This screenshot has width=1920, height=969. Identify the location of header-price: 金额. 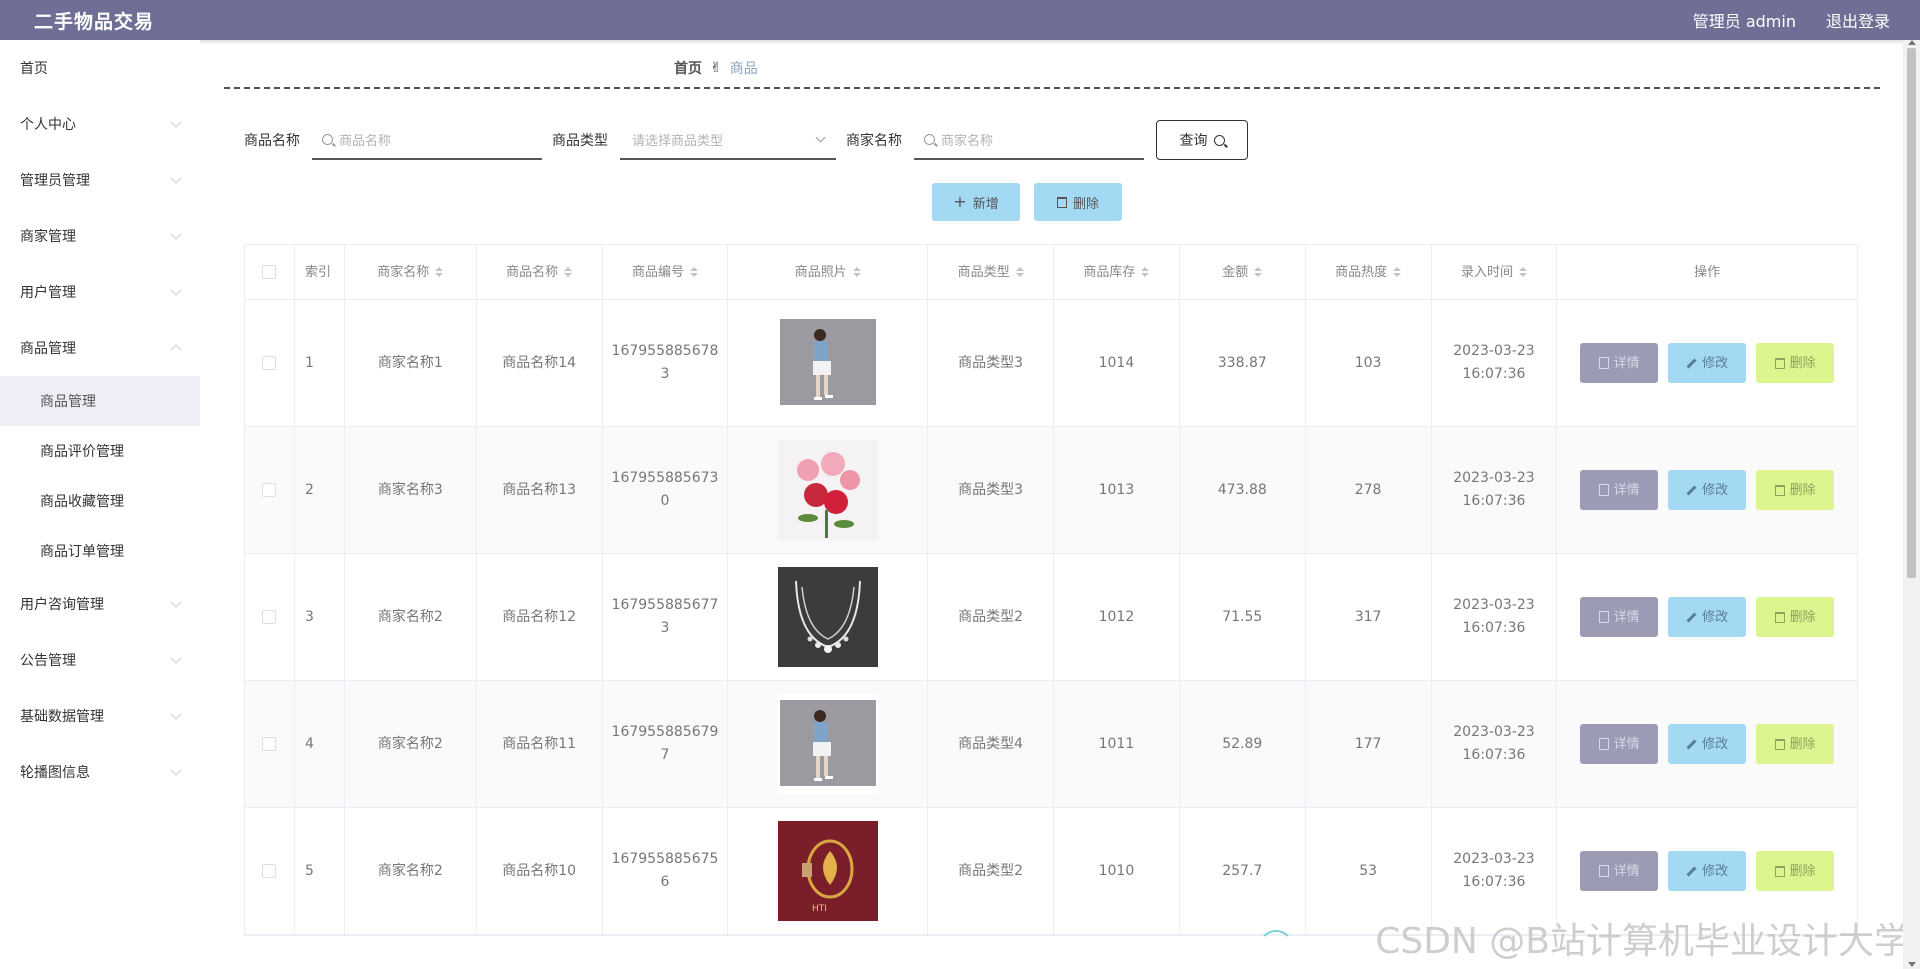
(1243, 272).